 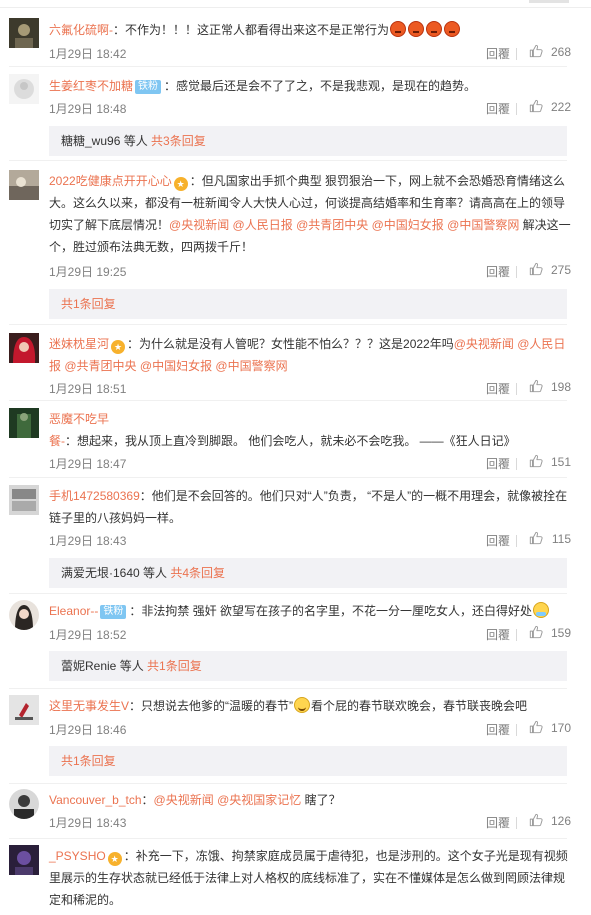 I want to click on sub-reply-count-link: 共3条回复, so click(x=178, y=141).